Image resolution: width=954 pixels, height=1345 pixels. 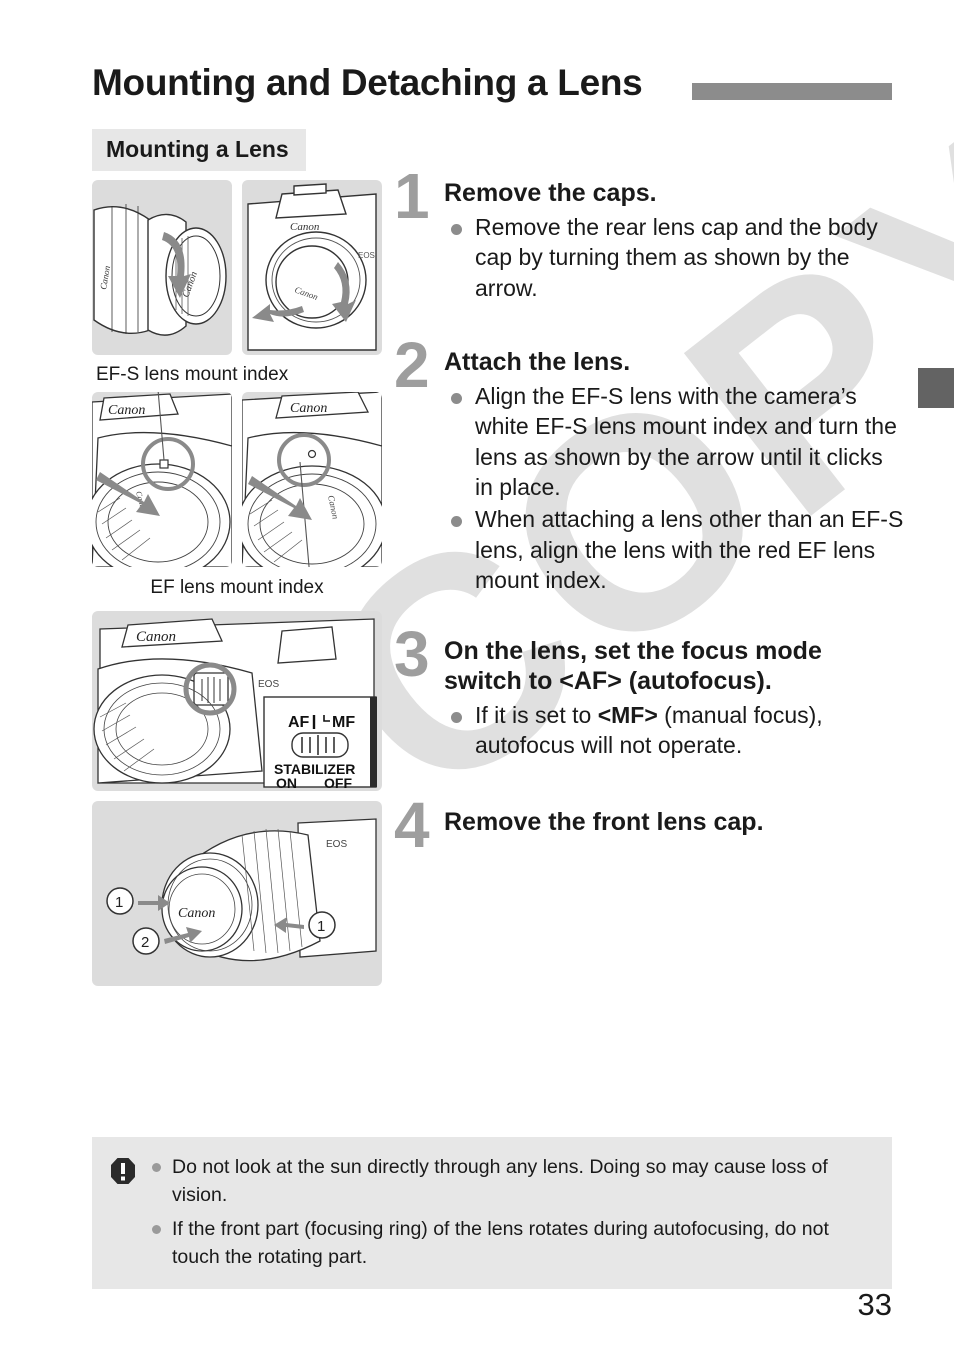 I want to click on figure-focus-mode-switch: Canon EOS AF MF STABILIZER ON OFF, so click(x=237, y=701).